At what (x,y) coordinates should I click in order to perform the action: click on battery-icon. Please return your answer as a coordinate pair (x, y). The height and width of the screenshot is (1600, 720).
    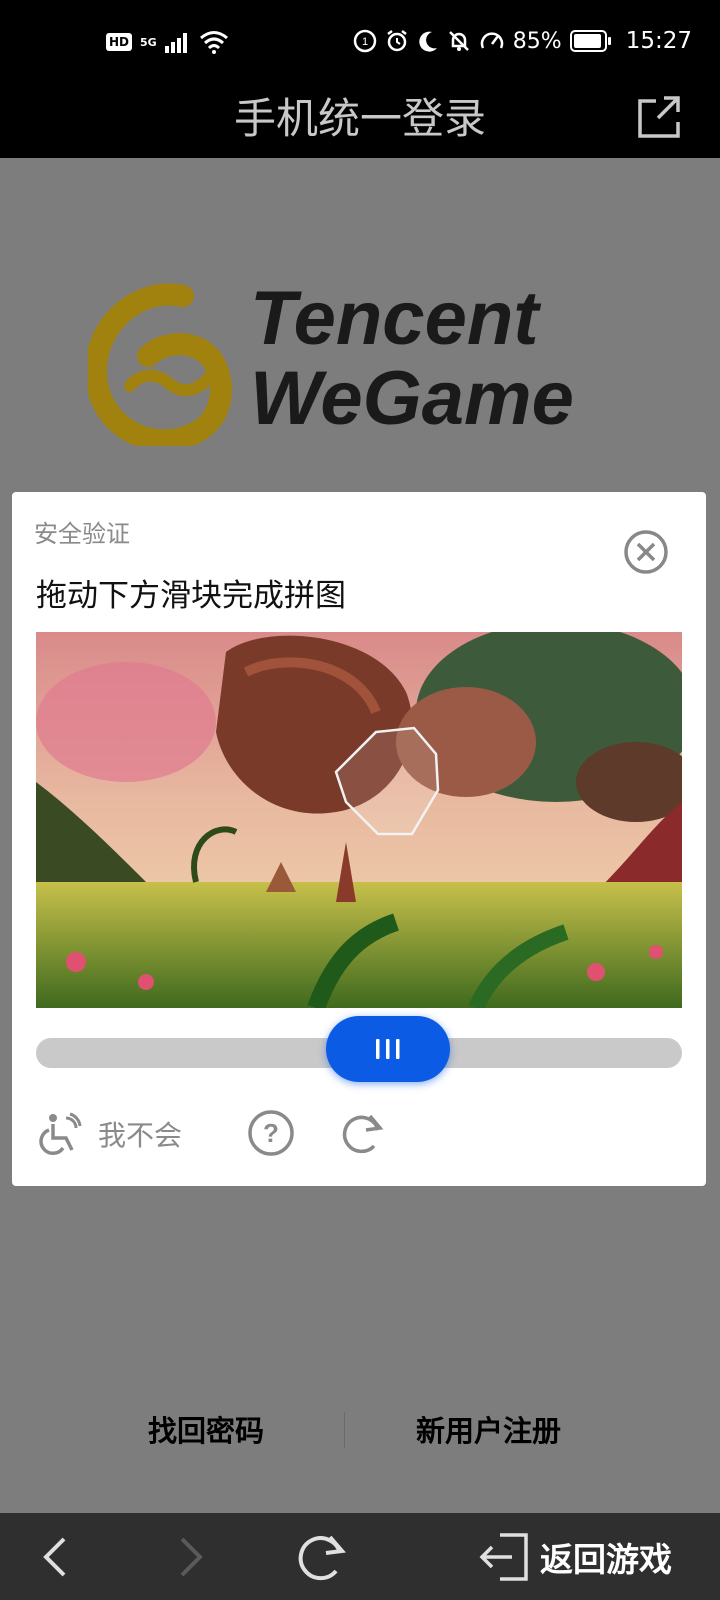
    Looking at the image, I should click on (590, 41).